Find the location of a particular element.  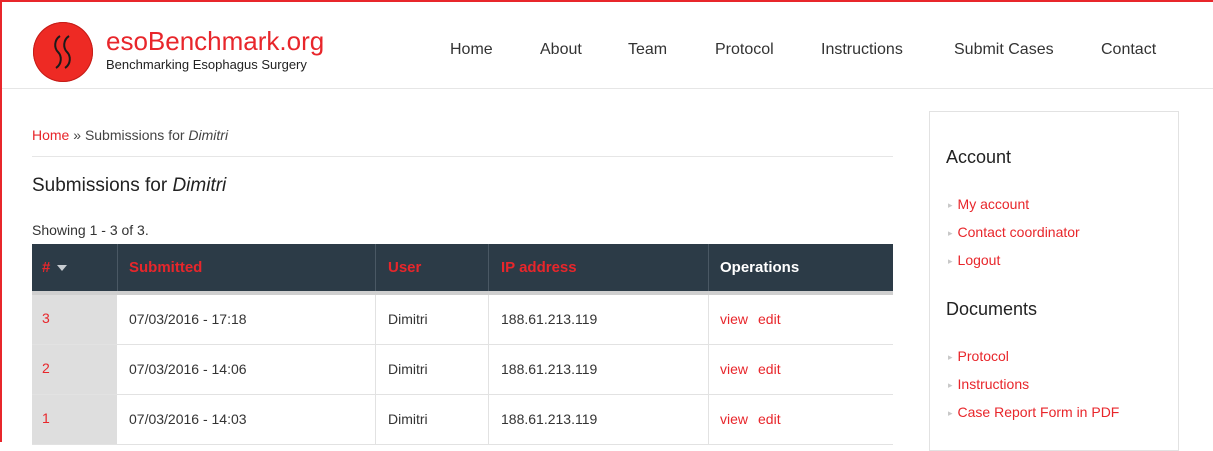

sidebar-item-logout: ▸ Logout is located at coordinates (974, 261).